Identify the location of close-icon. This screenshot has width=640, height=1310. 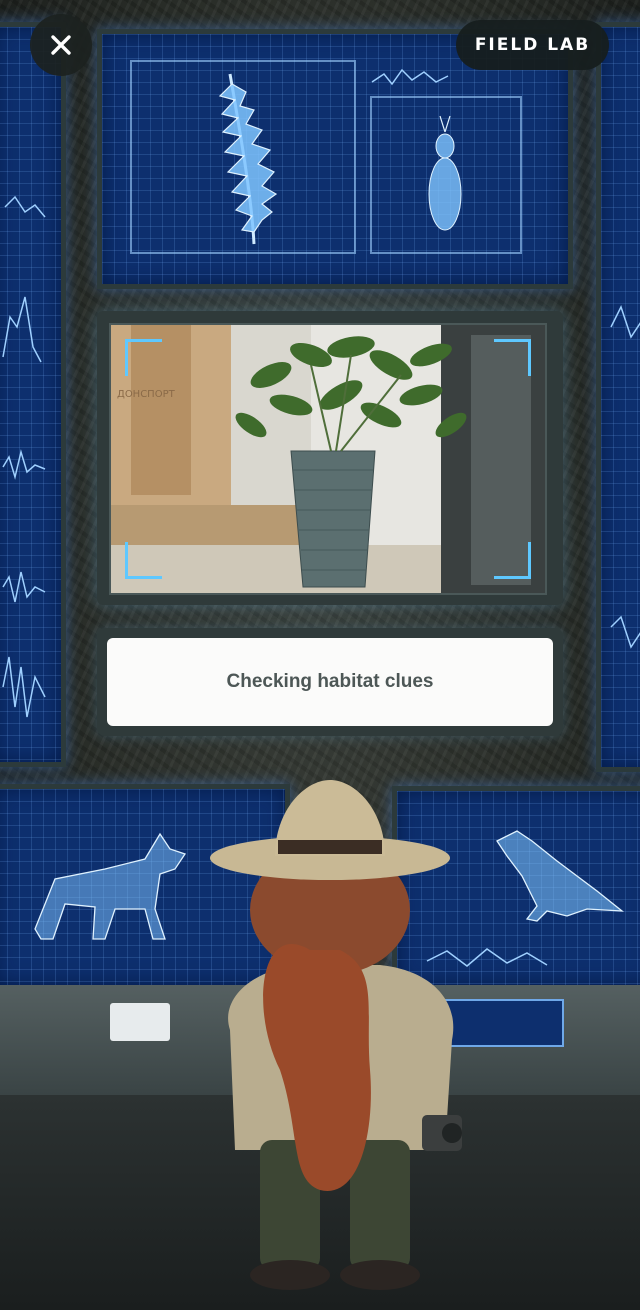
(61, 45).